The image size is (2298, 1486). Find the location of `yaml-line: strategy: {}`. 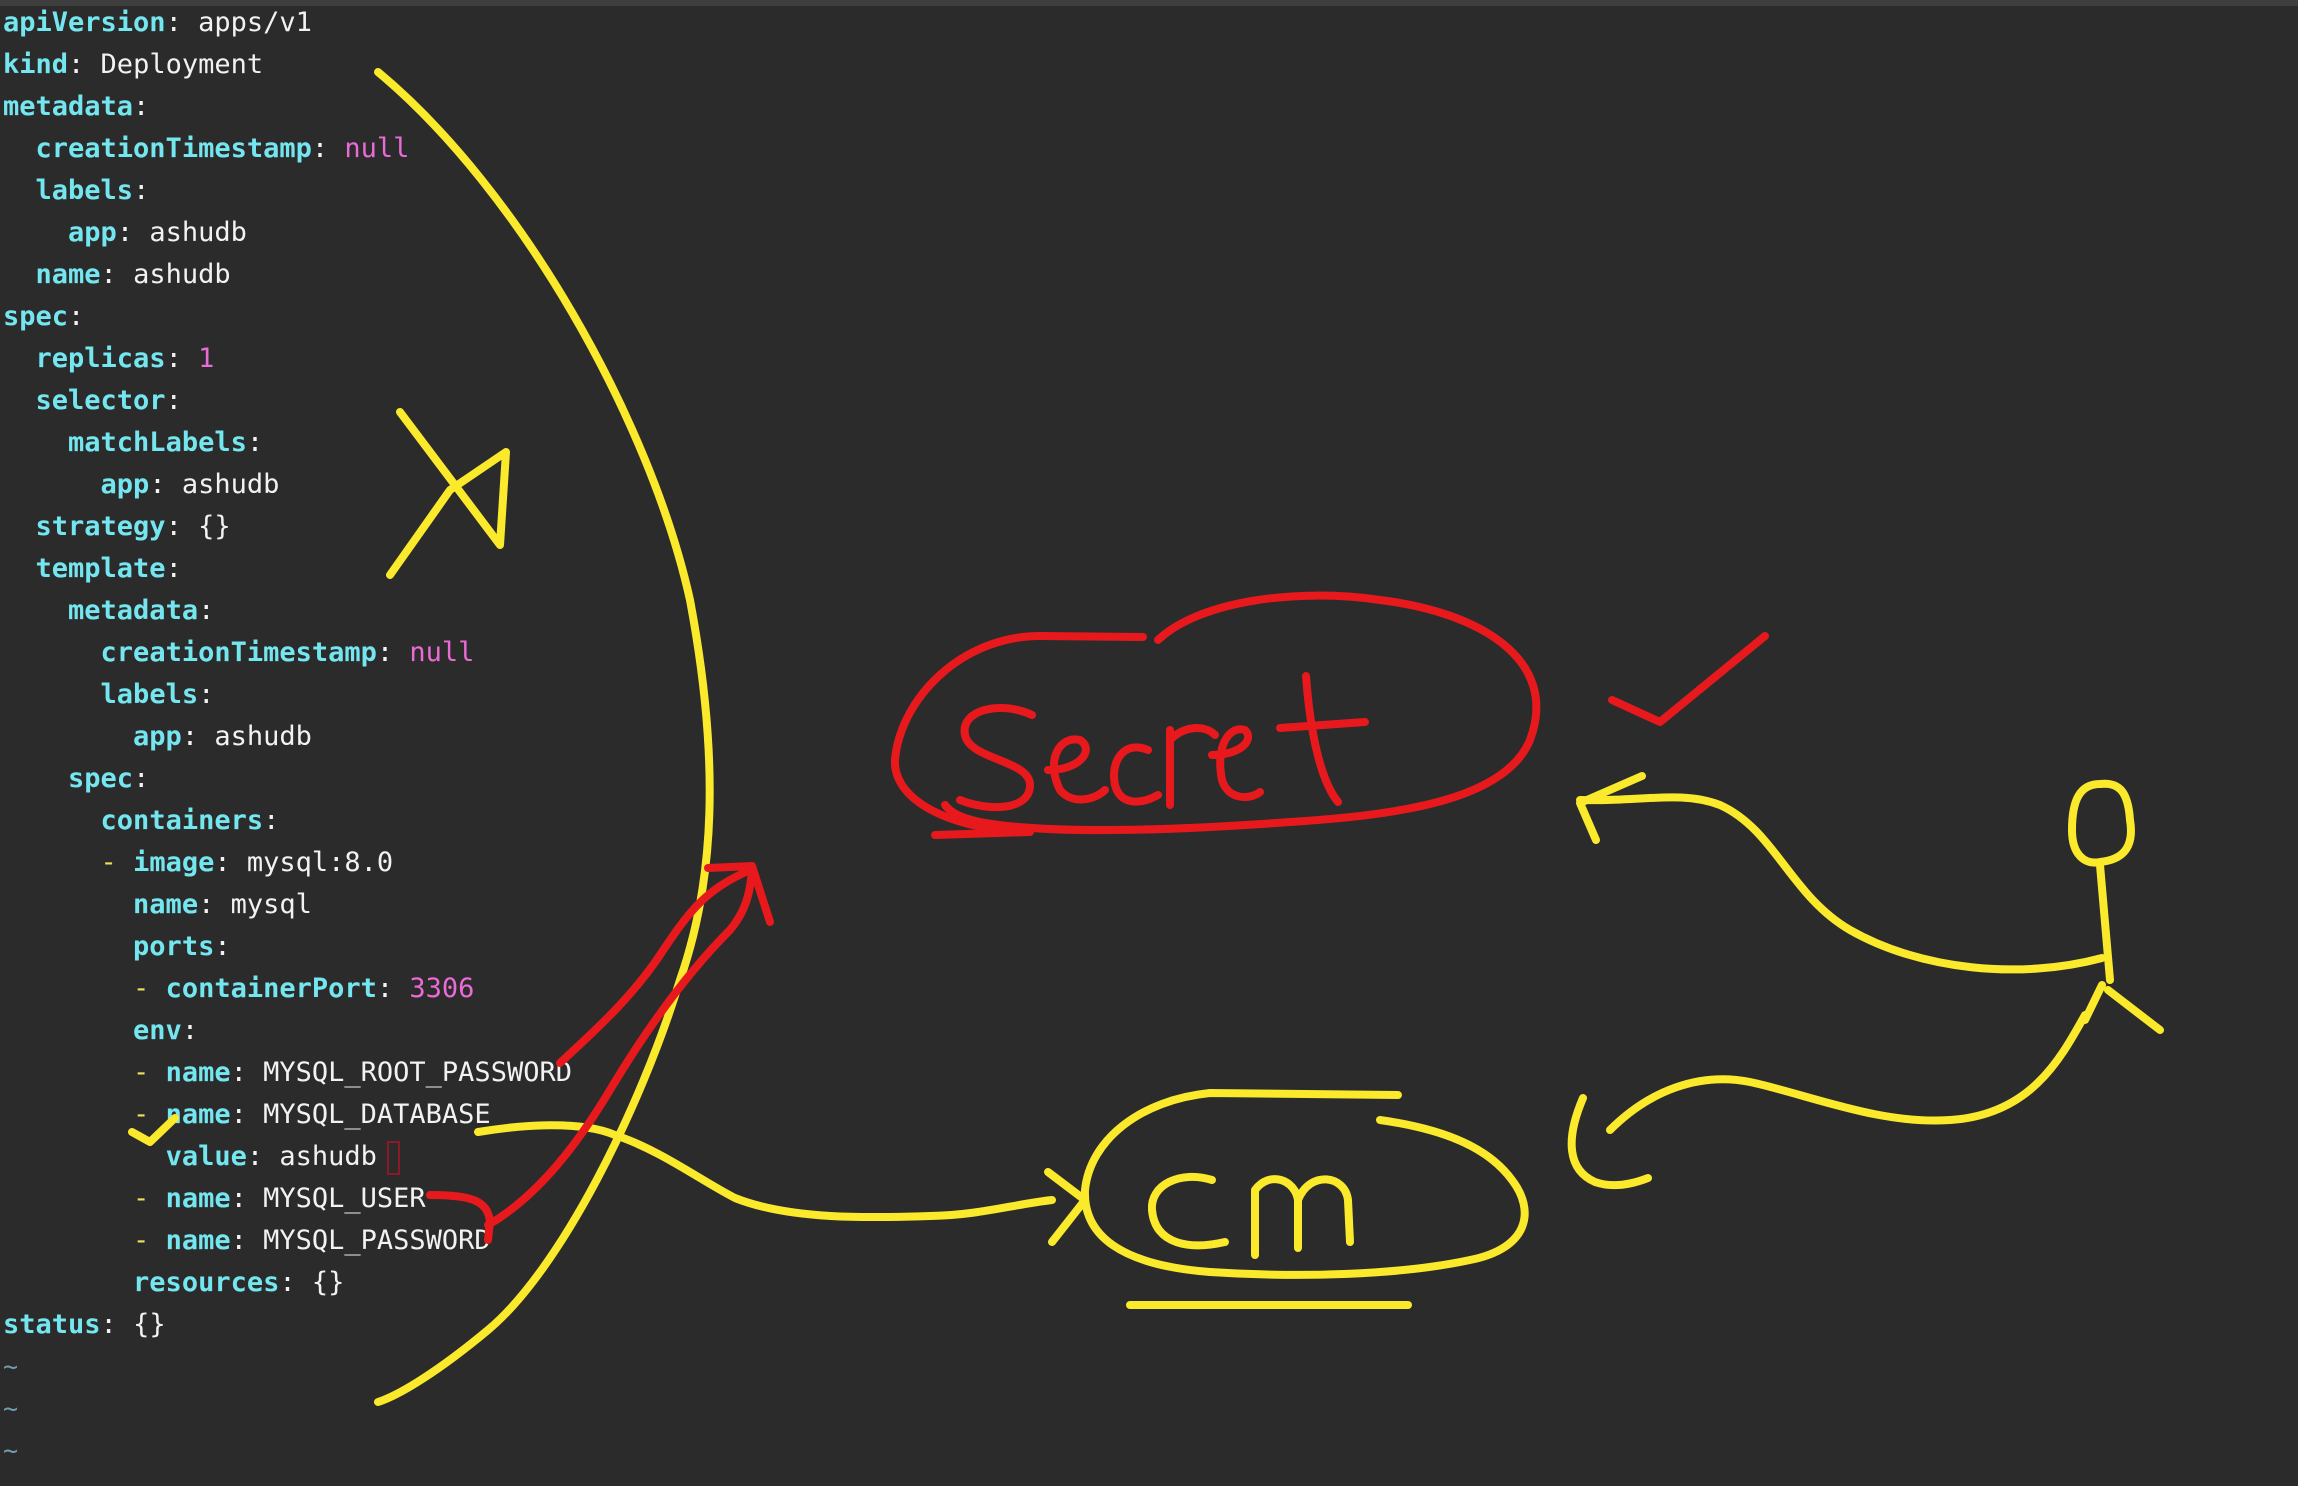

yaml-line: strategy: {} is located at coordinates (1148, 527).